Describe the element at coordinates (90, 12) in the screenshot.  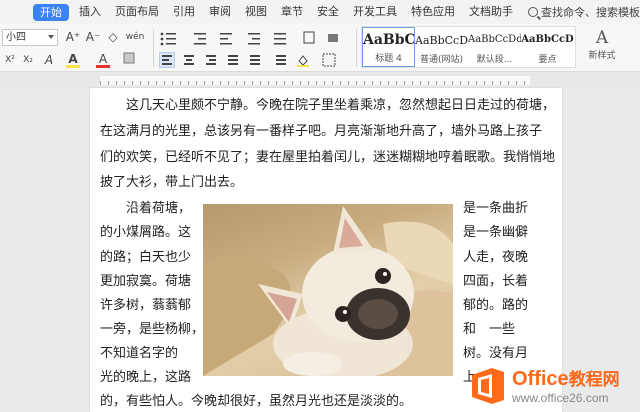
I see `tab-insert: 插入` at that location.